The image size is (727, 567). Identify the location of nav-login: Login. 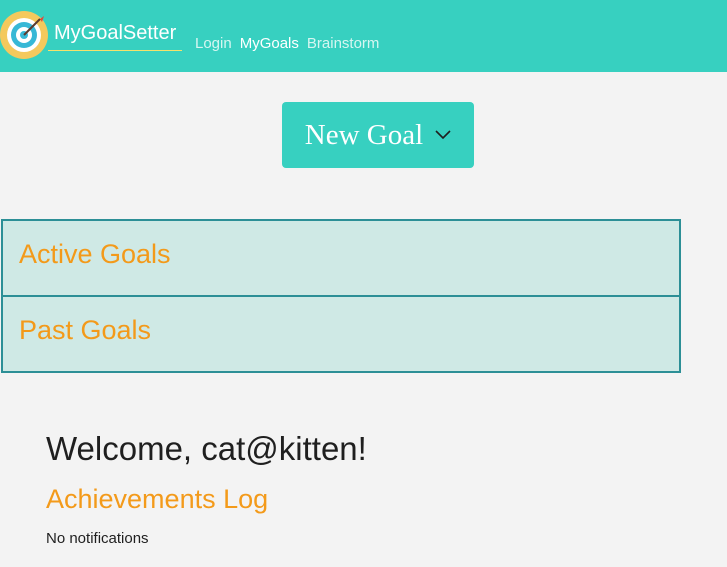
(213, 43).